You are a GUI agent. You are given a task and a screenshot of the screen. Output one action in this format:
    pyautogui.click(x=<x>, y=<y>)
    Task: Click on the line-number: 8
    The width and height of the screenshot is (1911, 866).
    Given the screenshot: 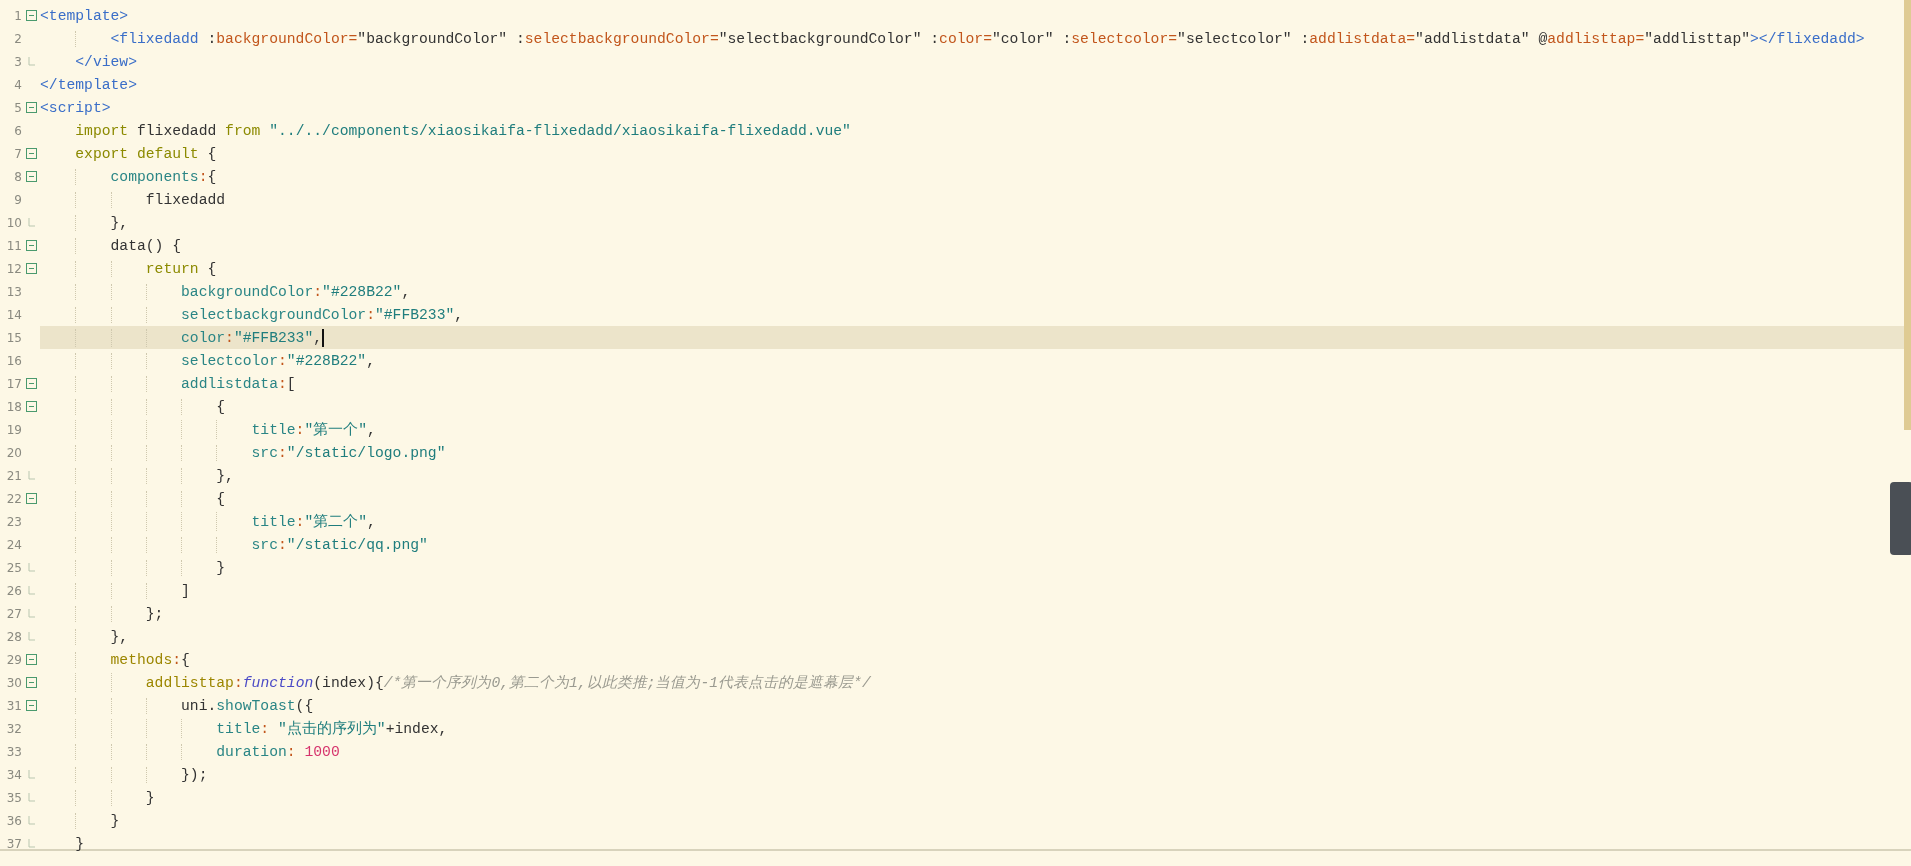 What is the action you would take?
    pyautogui.click(x=17, y=176)
    